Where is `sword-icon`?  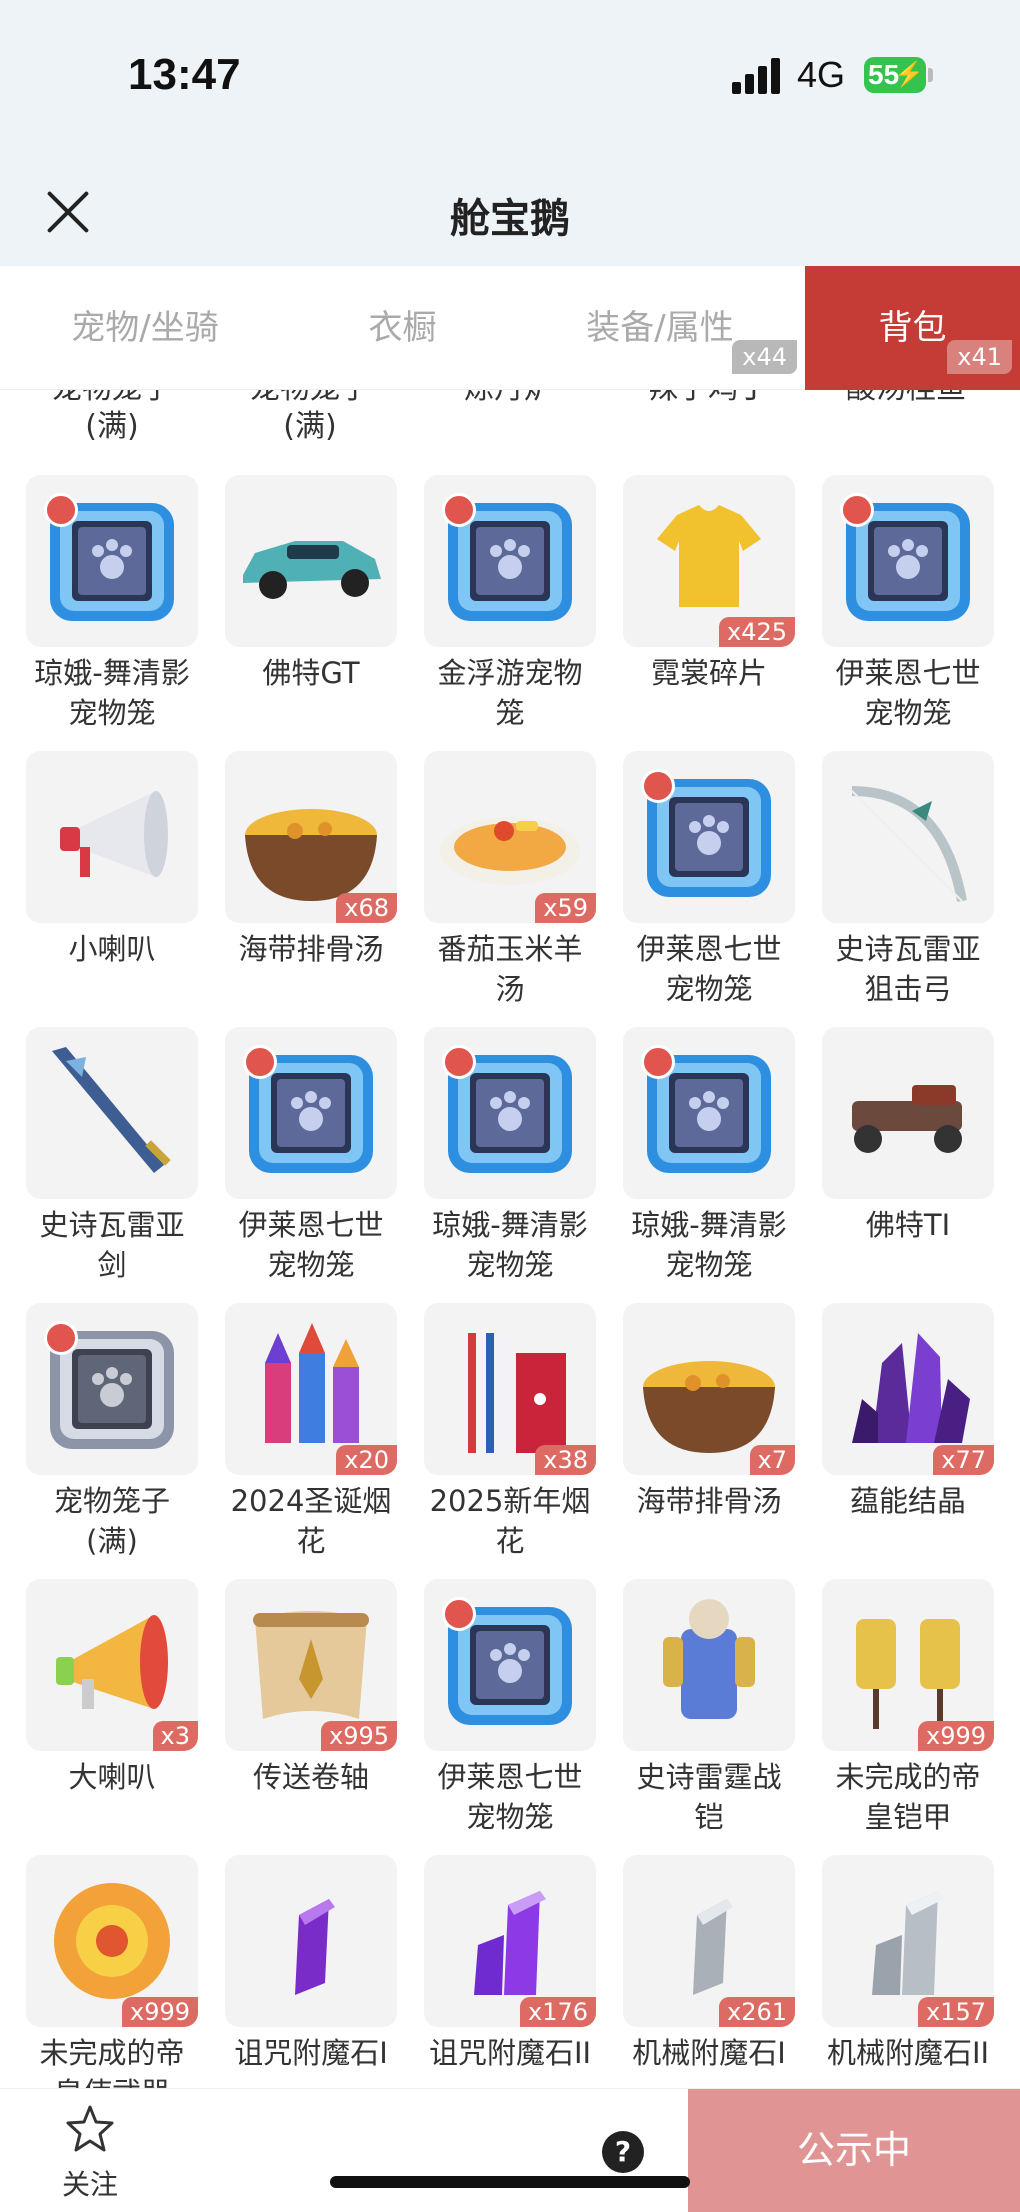 sword-icon is located at coordinates (112, 1113).